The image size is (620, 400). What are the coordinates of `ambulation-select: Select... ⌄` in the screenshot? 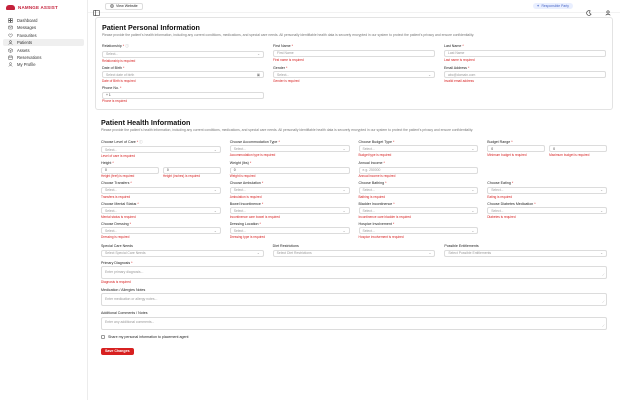 It's located at (289, 190).